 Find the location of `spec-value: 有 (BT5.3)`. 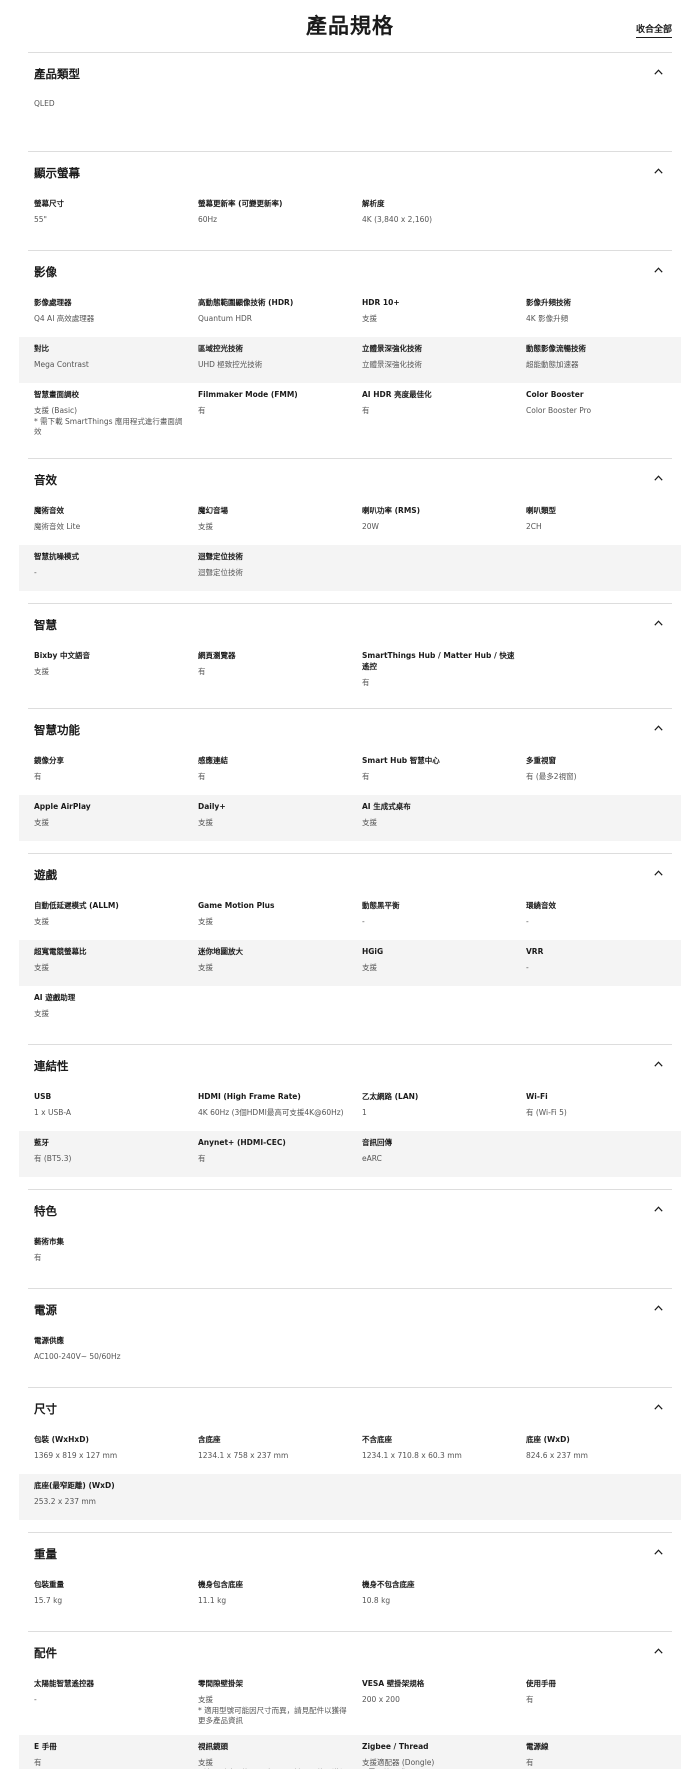

spec-value: 有 (BT5.3) is located at coordinates (53, 1158).